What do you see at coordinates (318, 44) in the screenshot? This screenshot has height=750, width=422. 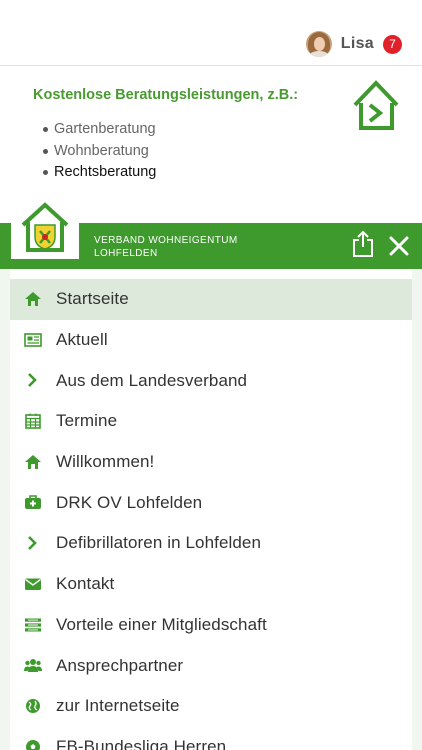 I see `avatar` at bounding box center [318, 44].